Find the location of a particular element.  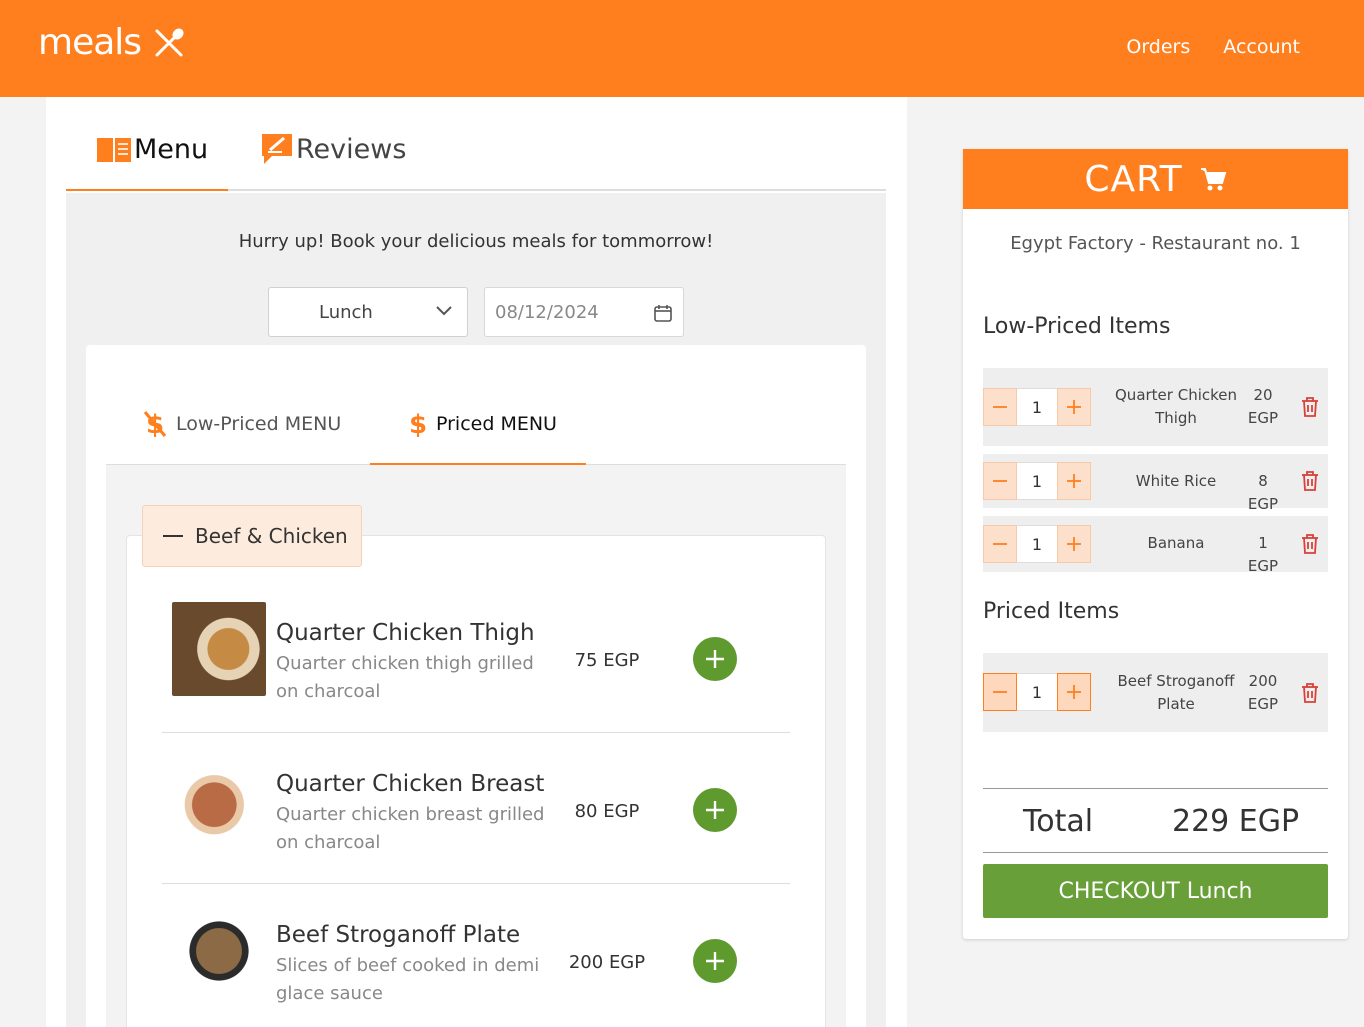

cart-header: CART is located at coordinates (1155, 179).